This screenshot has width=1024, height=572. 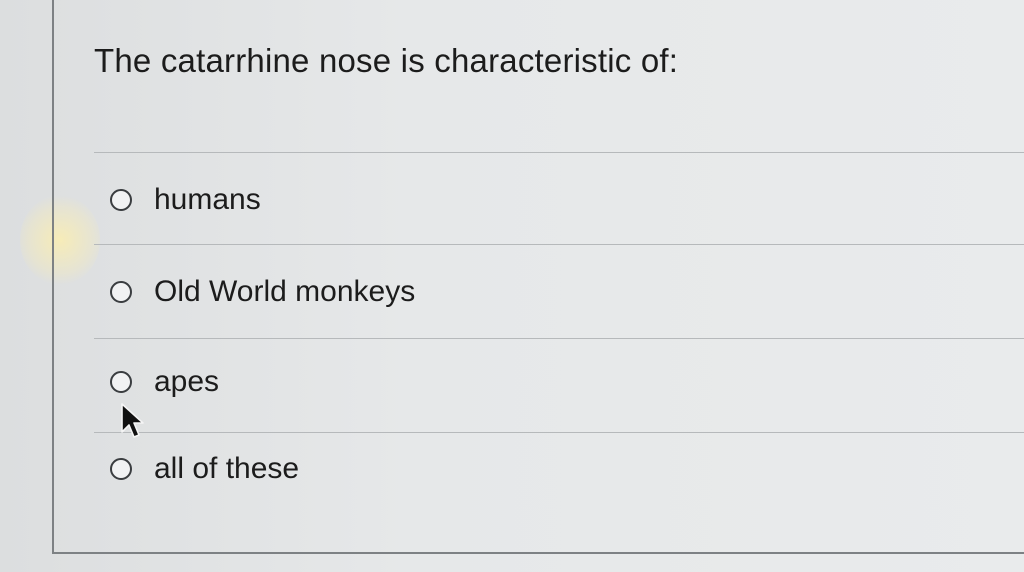 I want to click on option-label: all of these, so click(x=227, y=468).